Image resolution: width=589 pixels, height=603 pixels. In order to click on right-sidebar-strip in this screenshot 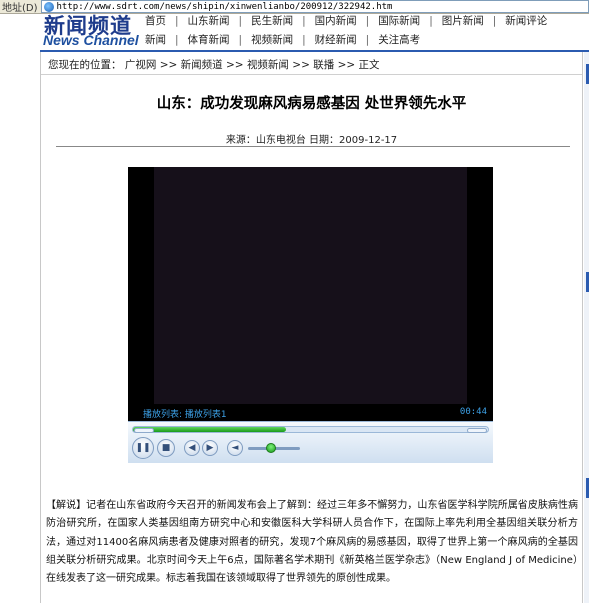, I will do `click(586, 327)`.